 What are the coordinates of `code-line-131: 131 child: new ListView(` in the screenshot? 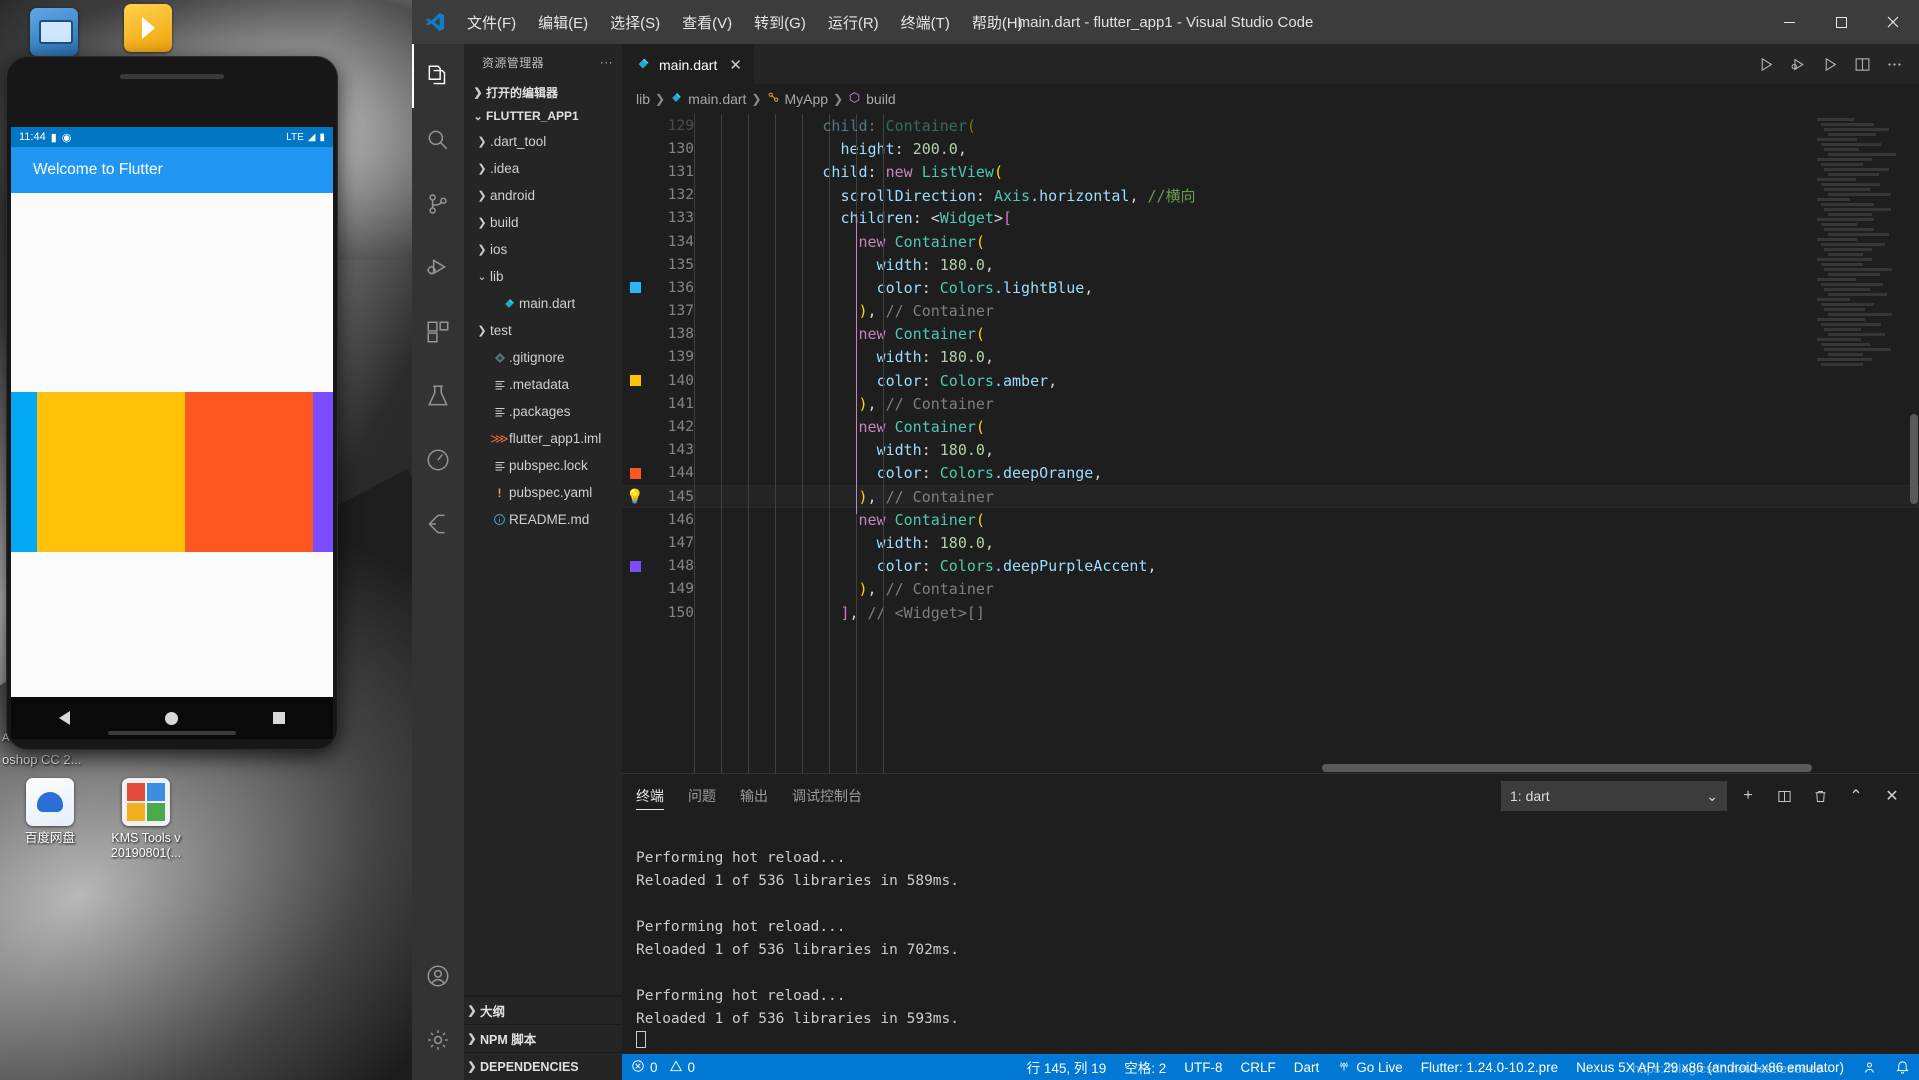 It's located at (1270, 171).